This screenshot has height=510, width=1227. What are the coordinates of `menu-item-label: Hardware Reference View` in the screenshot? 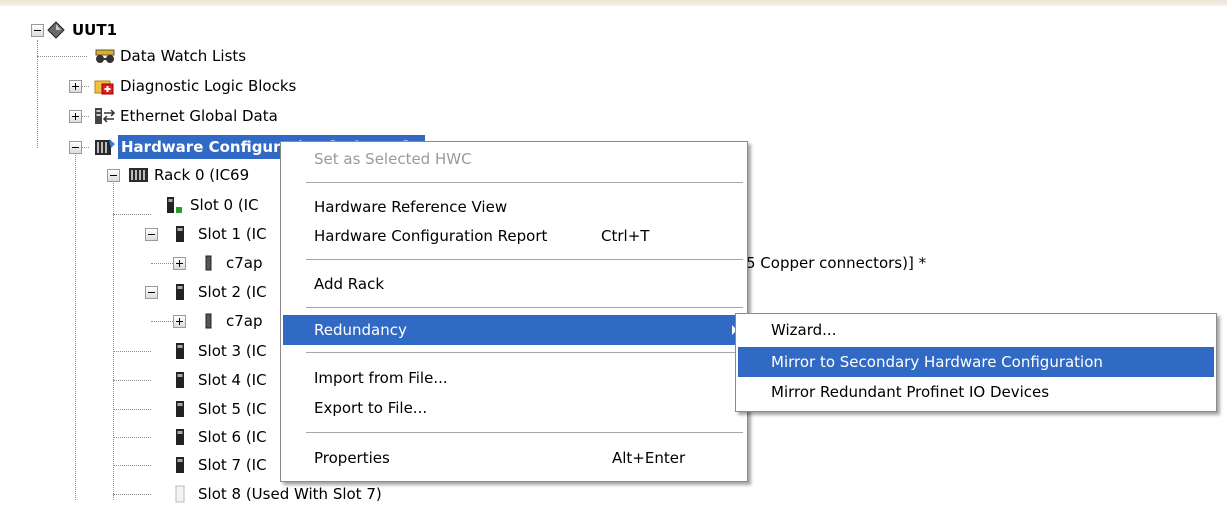 It's located at (411, 207).